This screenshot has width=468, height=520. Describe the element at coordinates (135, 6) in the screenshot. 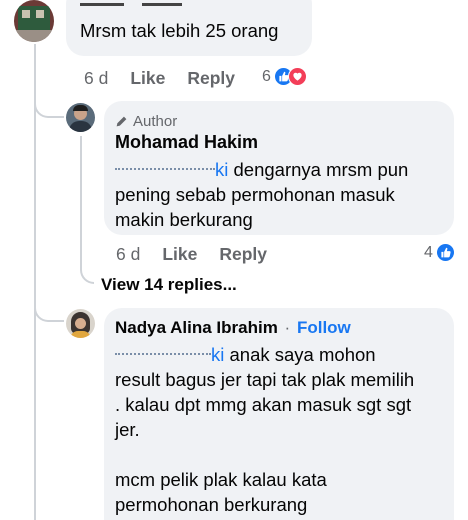

I see `redacted-author-name` at that location.